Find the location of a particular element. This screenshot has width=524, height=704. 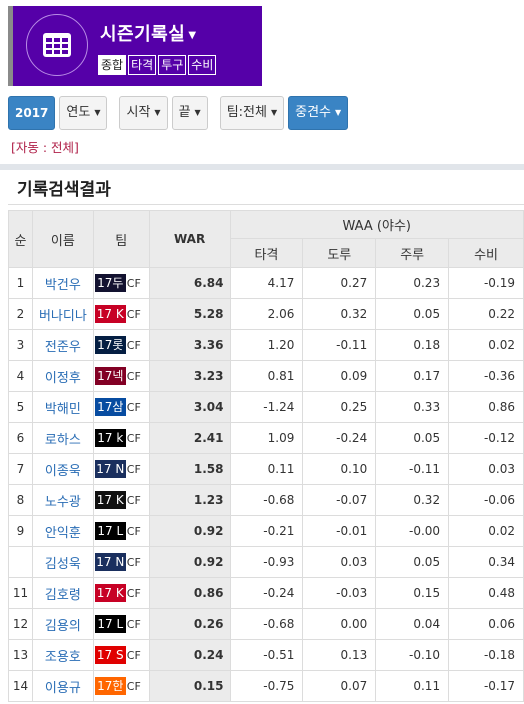

batting-cell: 0.81 is located at coordinates (266, 376).